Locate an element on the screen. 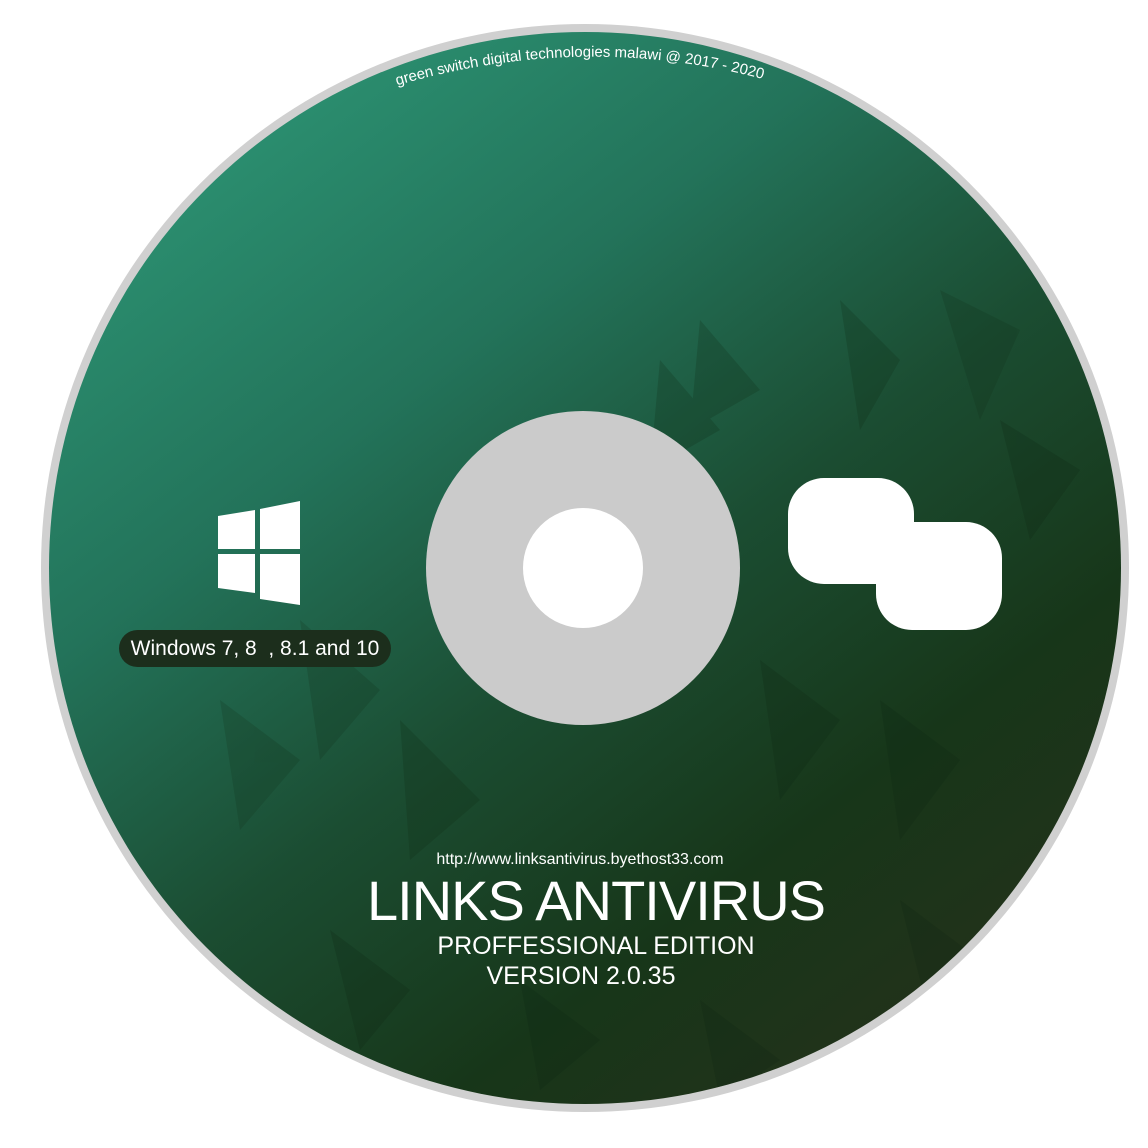 The height and width of the screenshot is (1148, 1148). version-label: VERSION 2.0.35 is located at coordinates (581, 976).